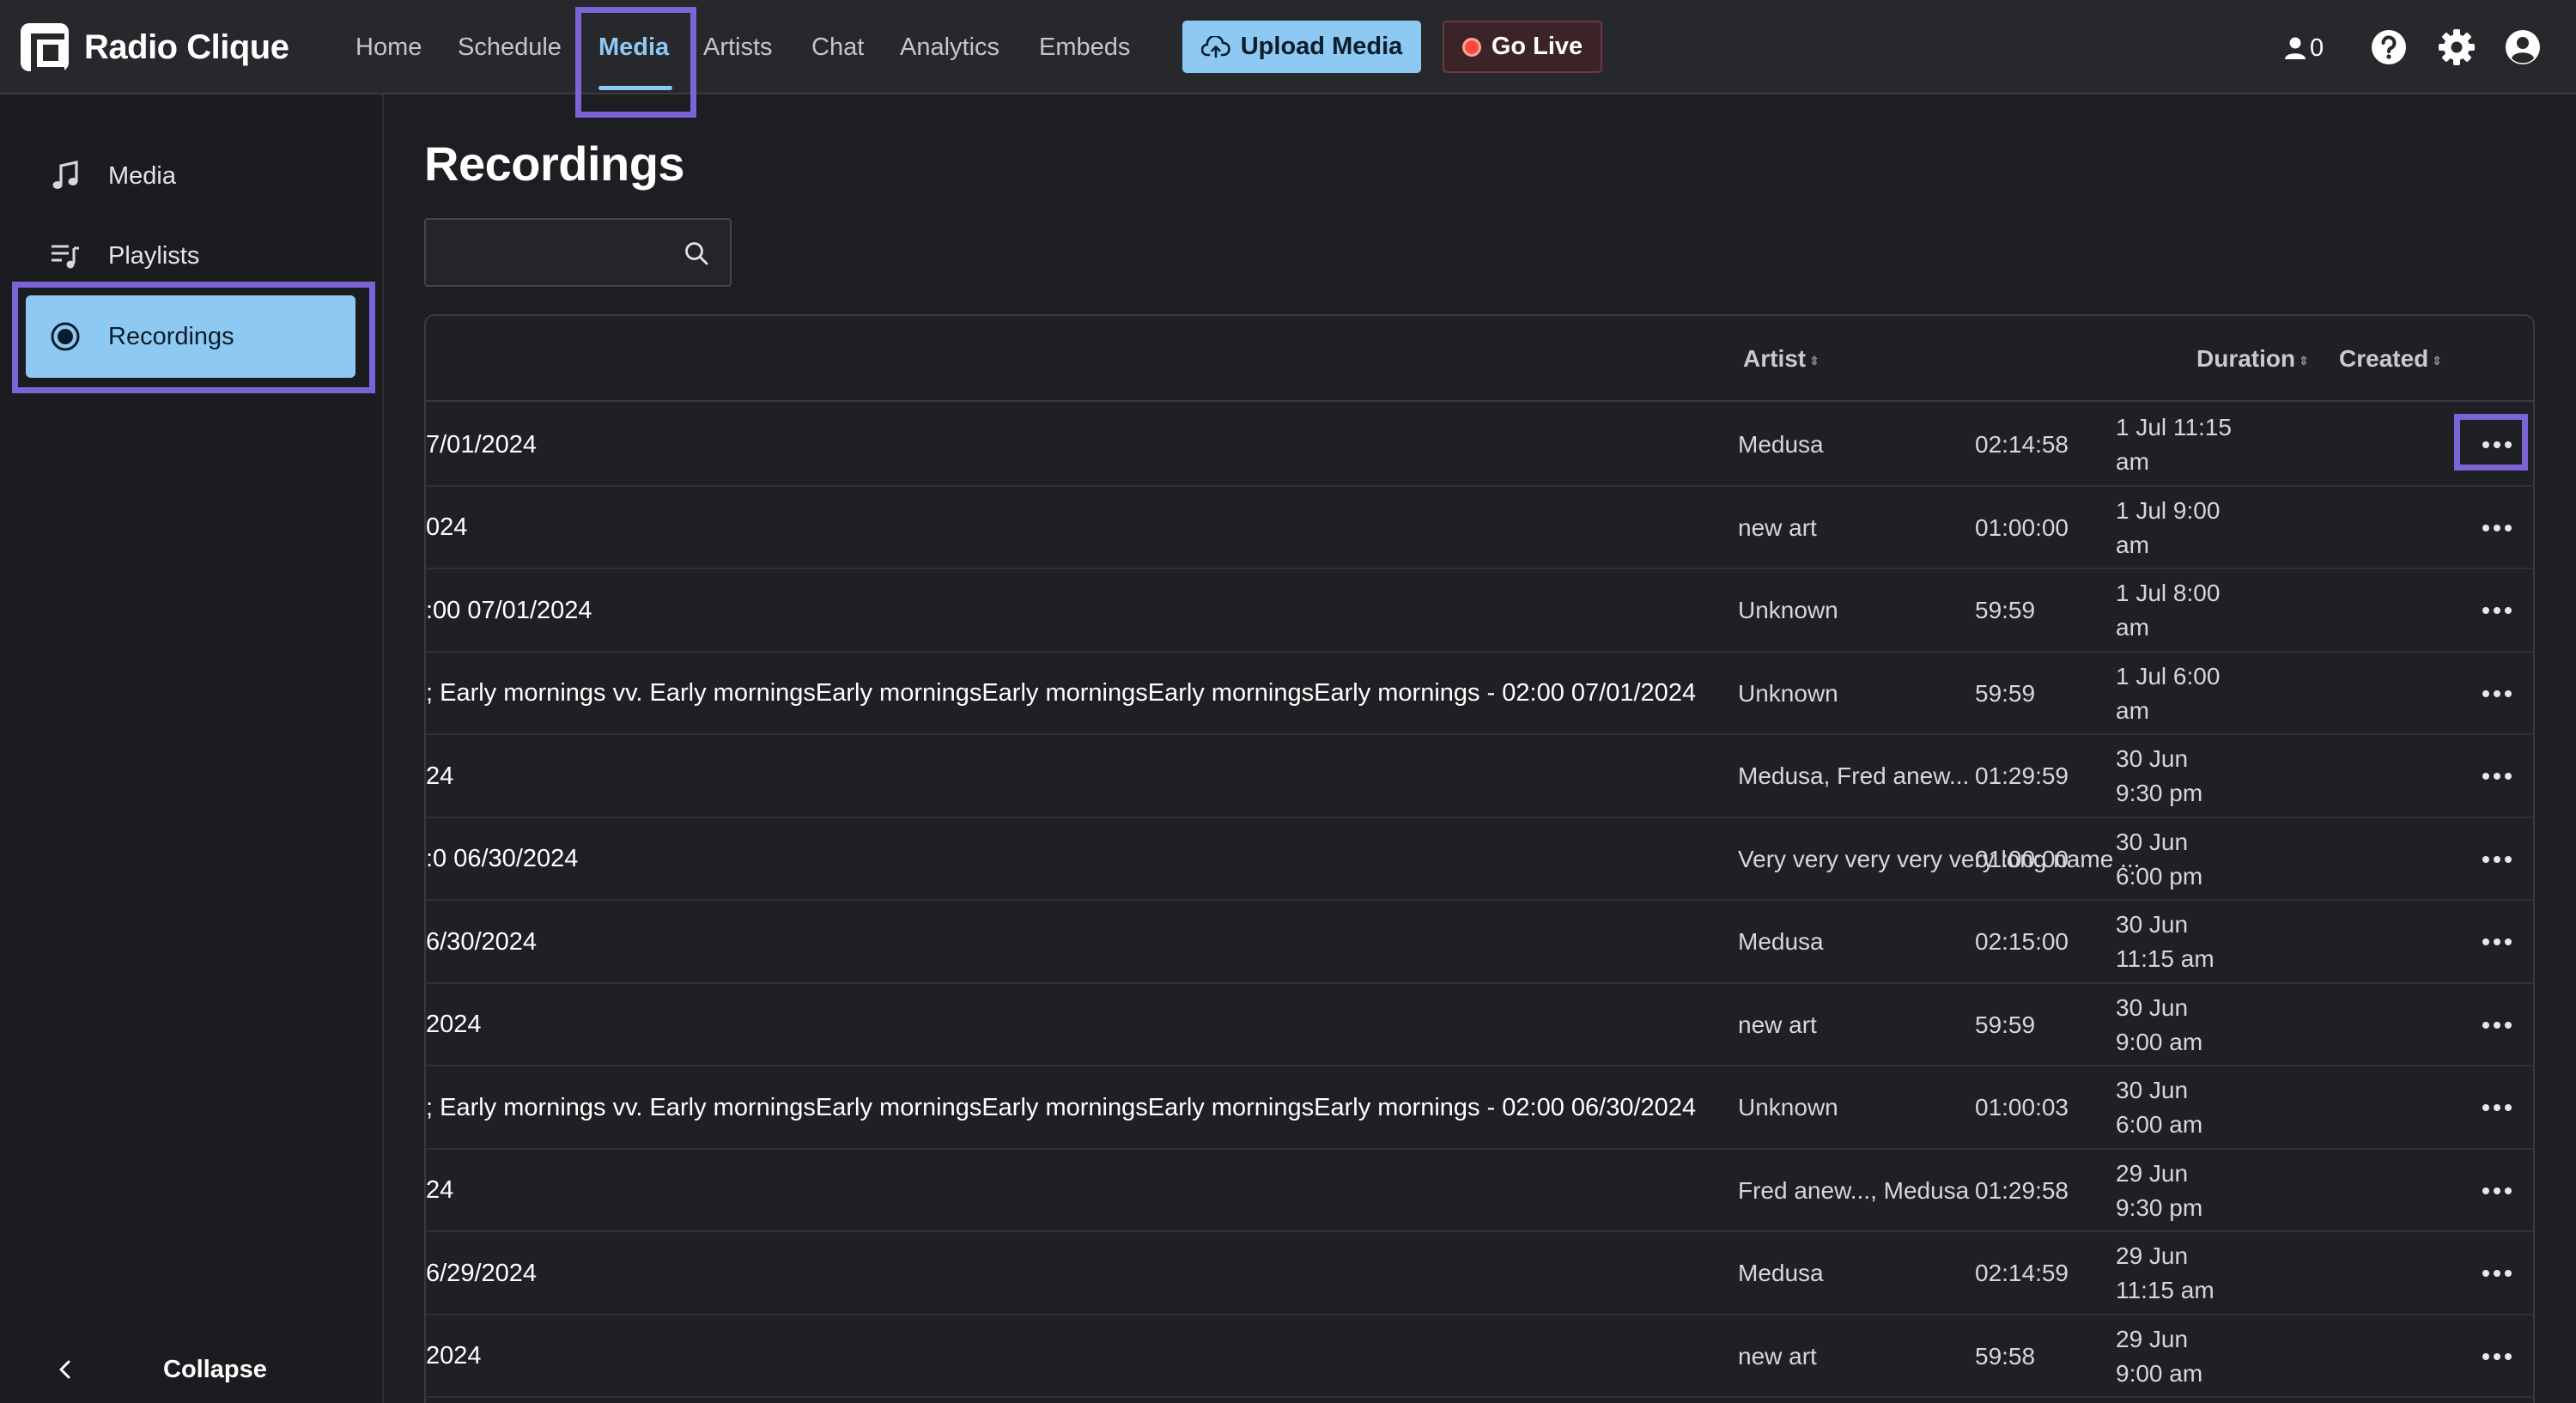  What do you see at coordinates (510, 47) in the screenshot?
I see `nav-schedule: Schedule` at bounding box center [510, 47].